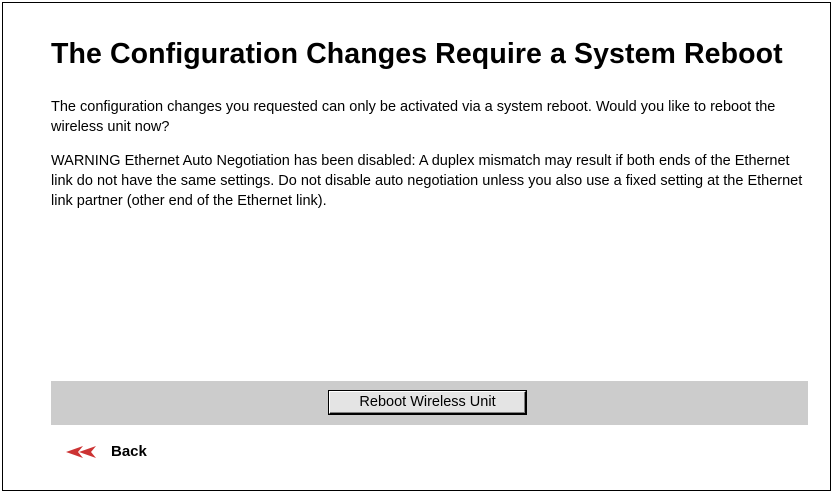 This screenshot has width=833, height=493. I want to click on button-bar: Reboot Wireless Unit, so click(429, 403).